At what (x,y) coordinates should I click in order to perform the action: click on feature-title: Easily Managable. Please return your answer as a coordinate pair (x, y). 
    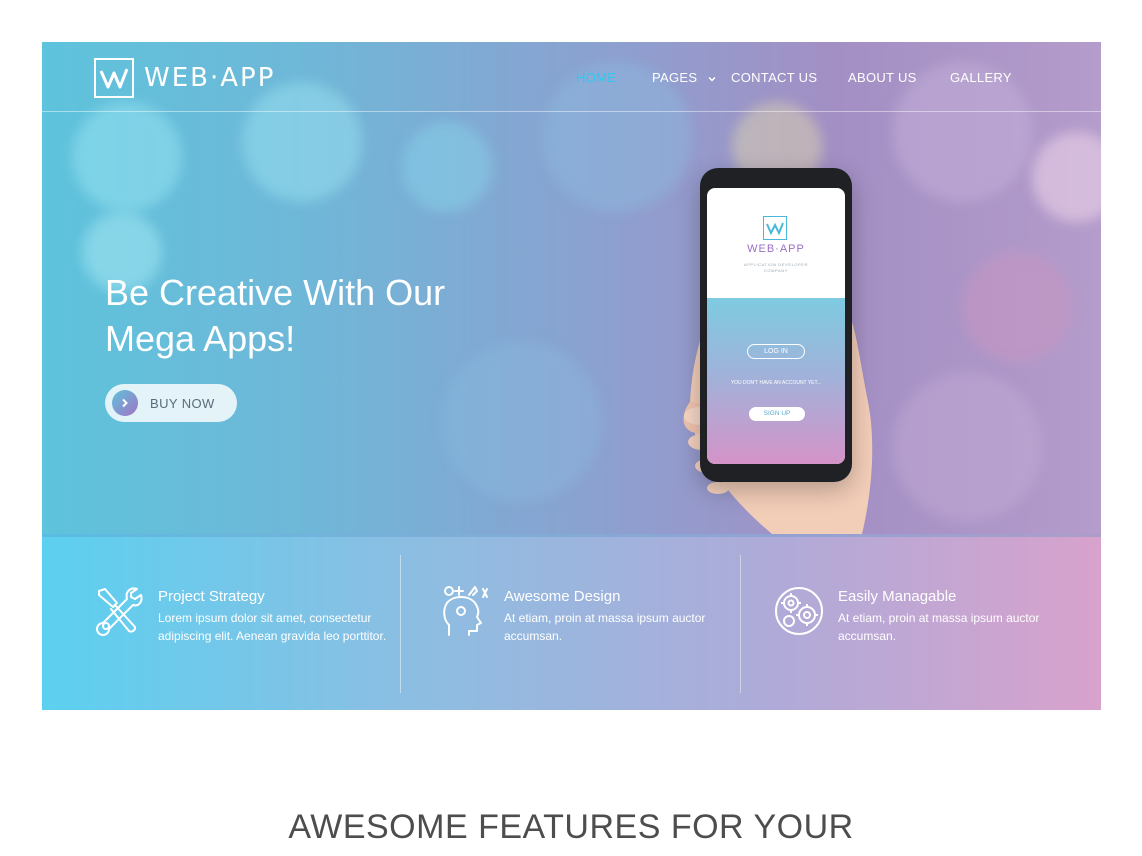
    Looking at the image, I should click on (897, 596).